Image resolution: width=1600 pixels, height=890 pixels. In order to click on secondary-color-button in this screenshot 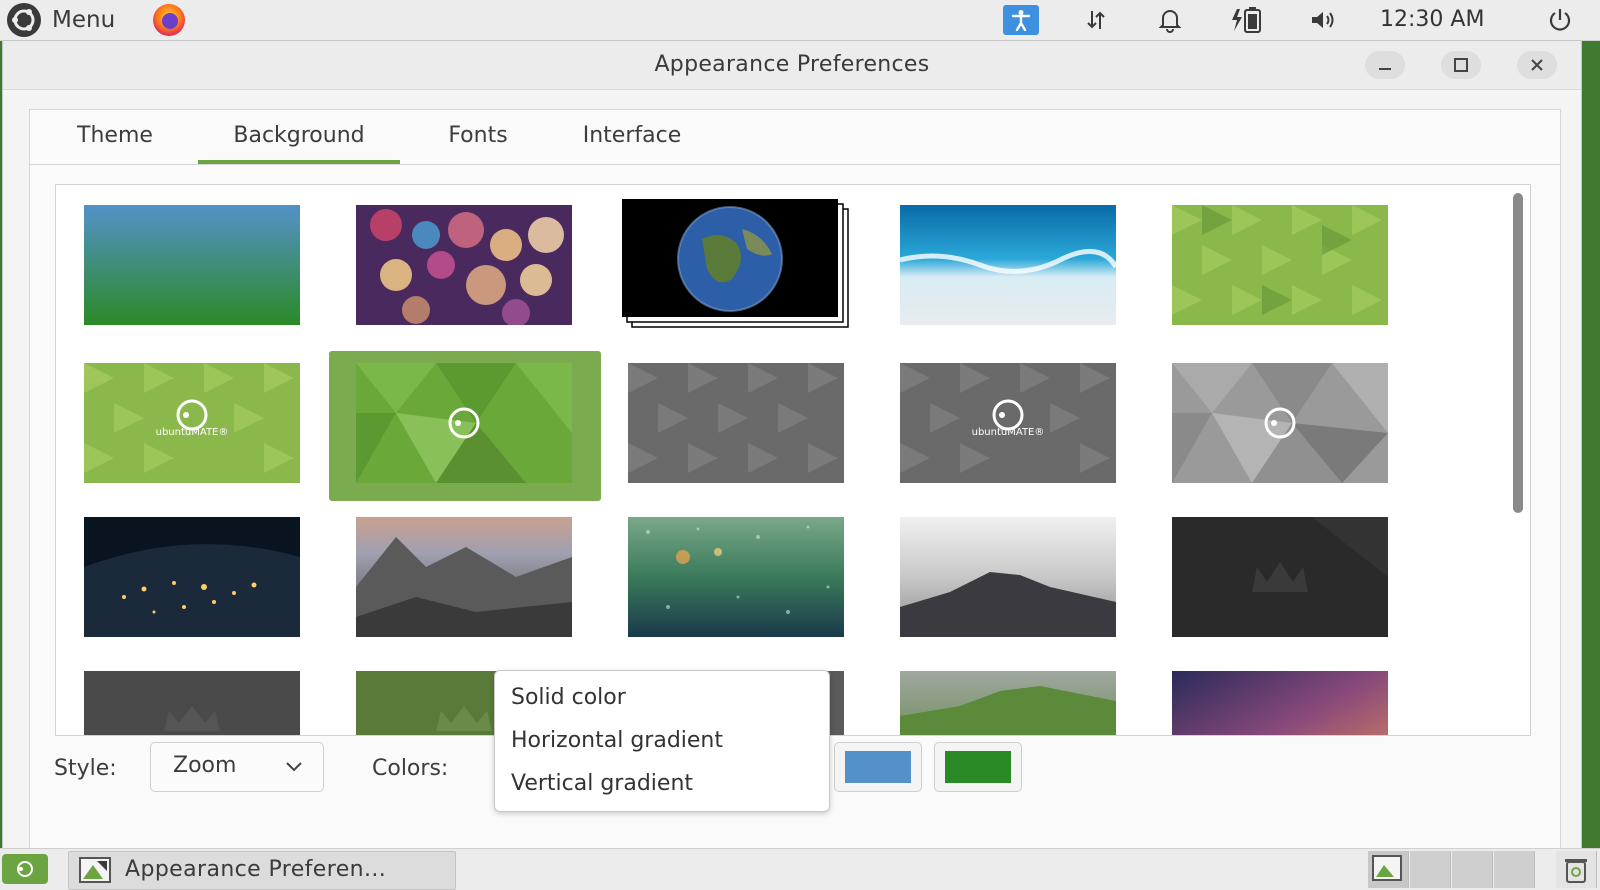, I will do `click(978, 767)`.